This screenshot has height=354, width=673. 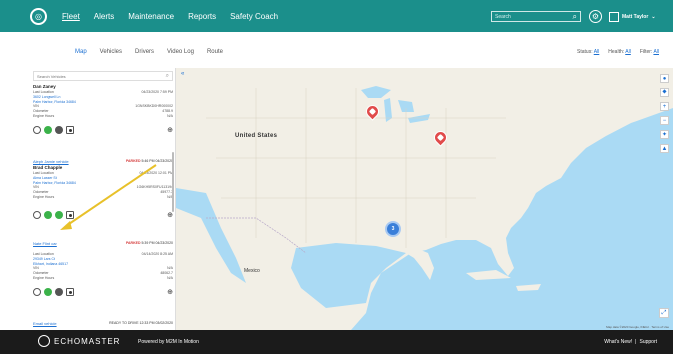 What do you see at coordinates (149, 243) in the screenshot?
I see `vehicle-status: PARKED 5:39 PM 04/23/2020` at bounding box center [149, 243].